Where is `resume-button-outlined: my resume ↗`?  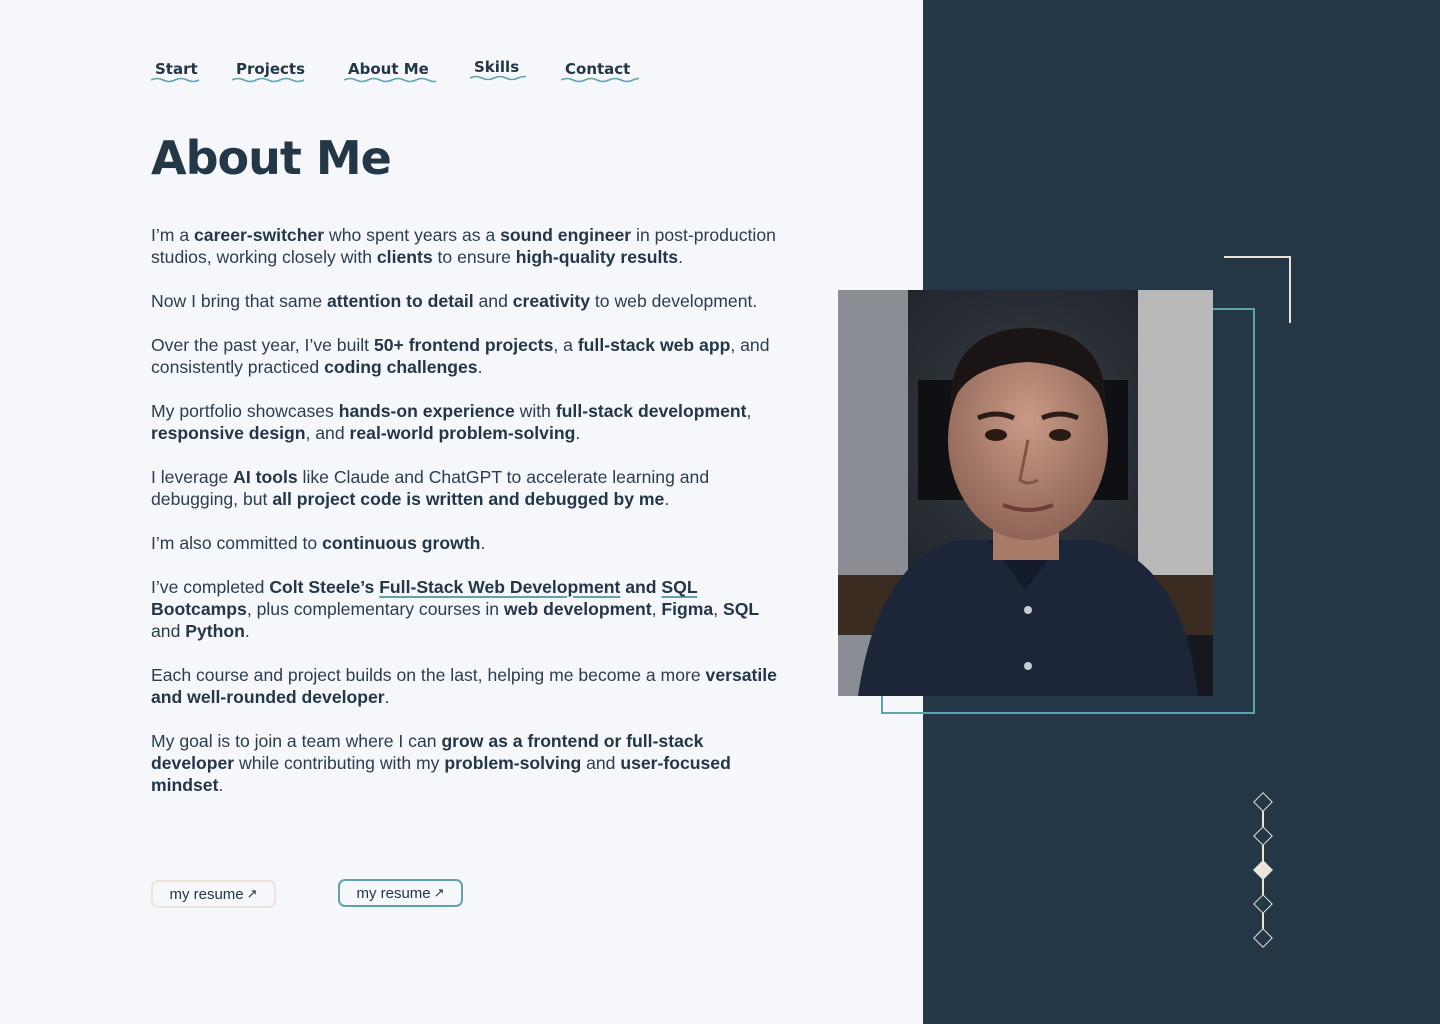 resume-button-outlined: my resume ↗ is located at coordinates (400, 893).